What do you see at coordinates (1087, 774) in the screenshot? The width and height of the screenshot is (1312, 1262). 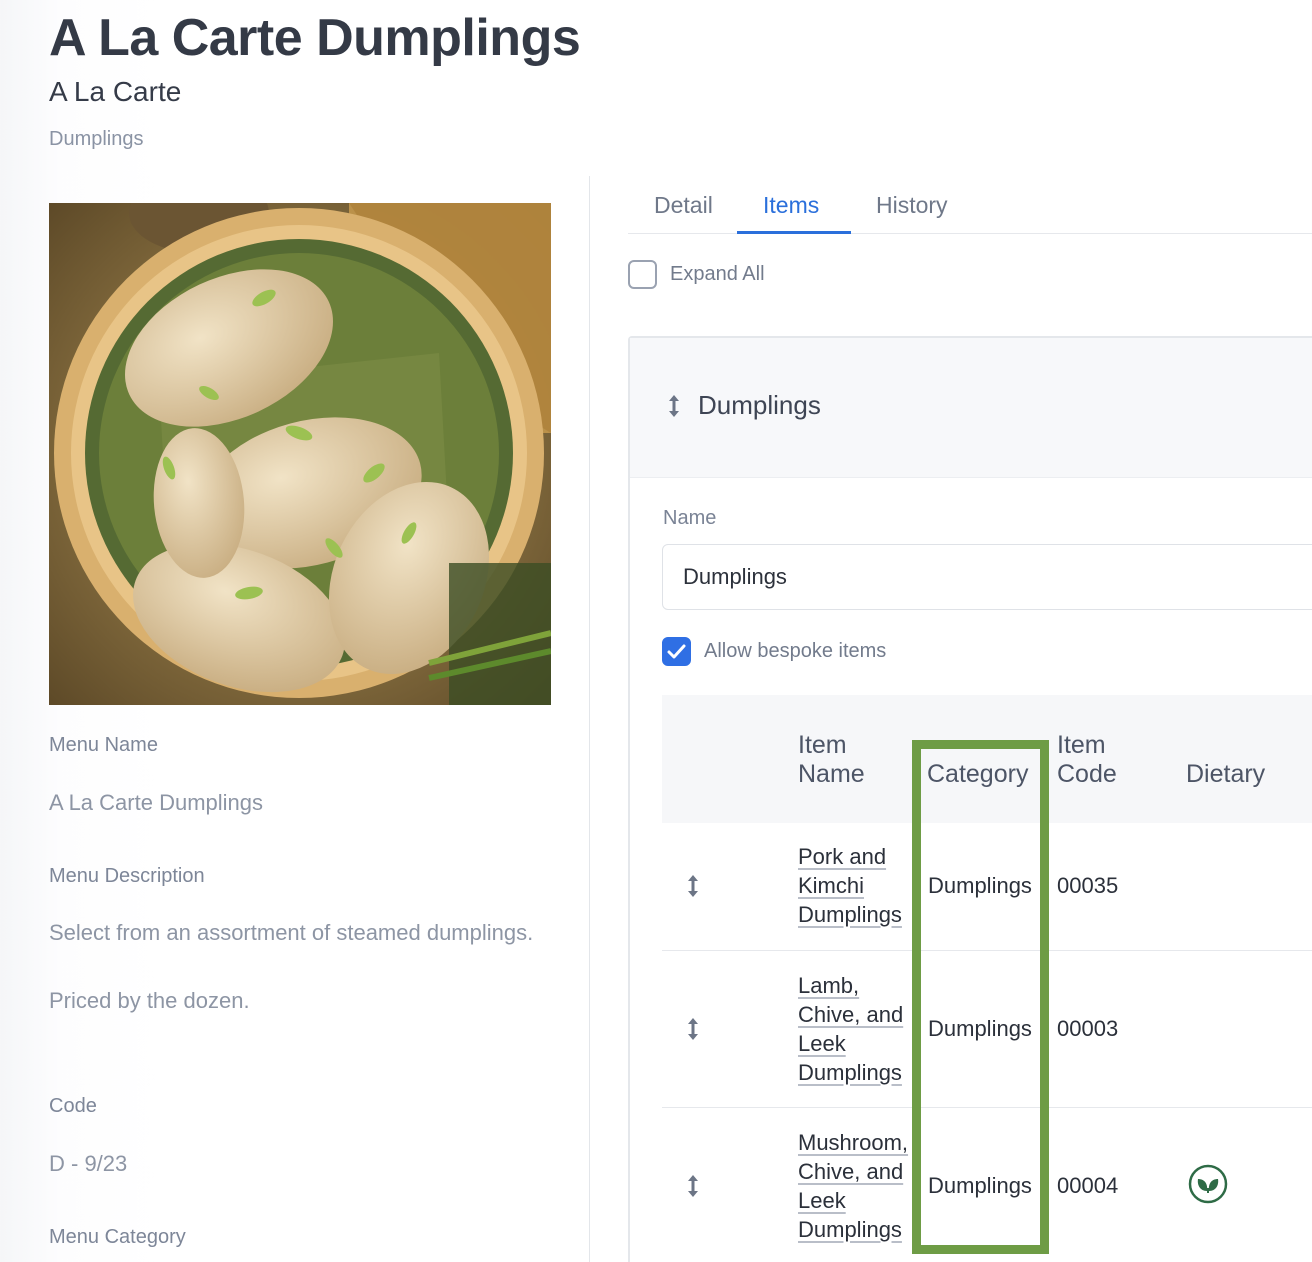 I see `header-item-code-line2: Code` at bounding box center [1087, 774].